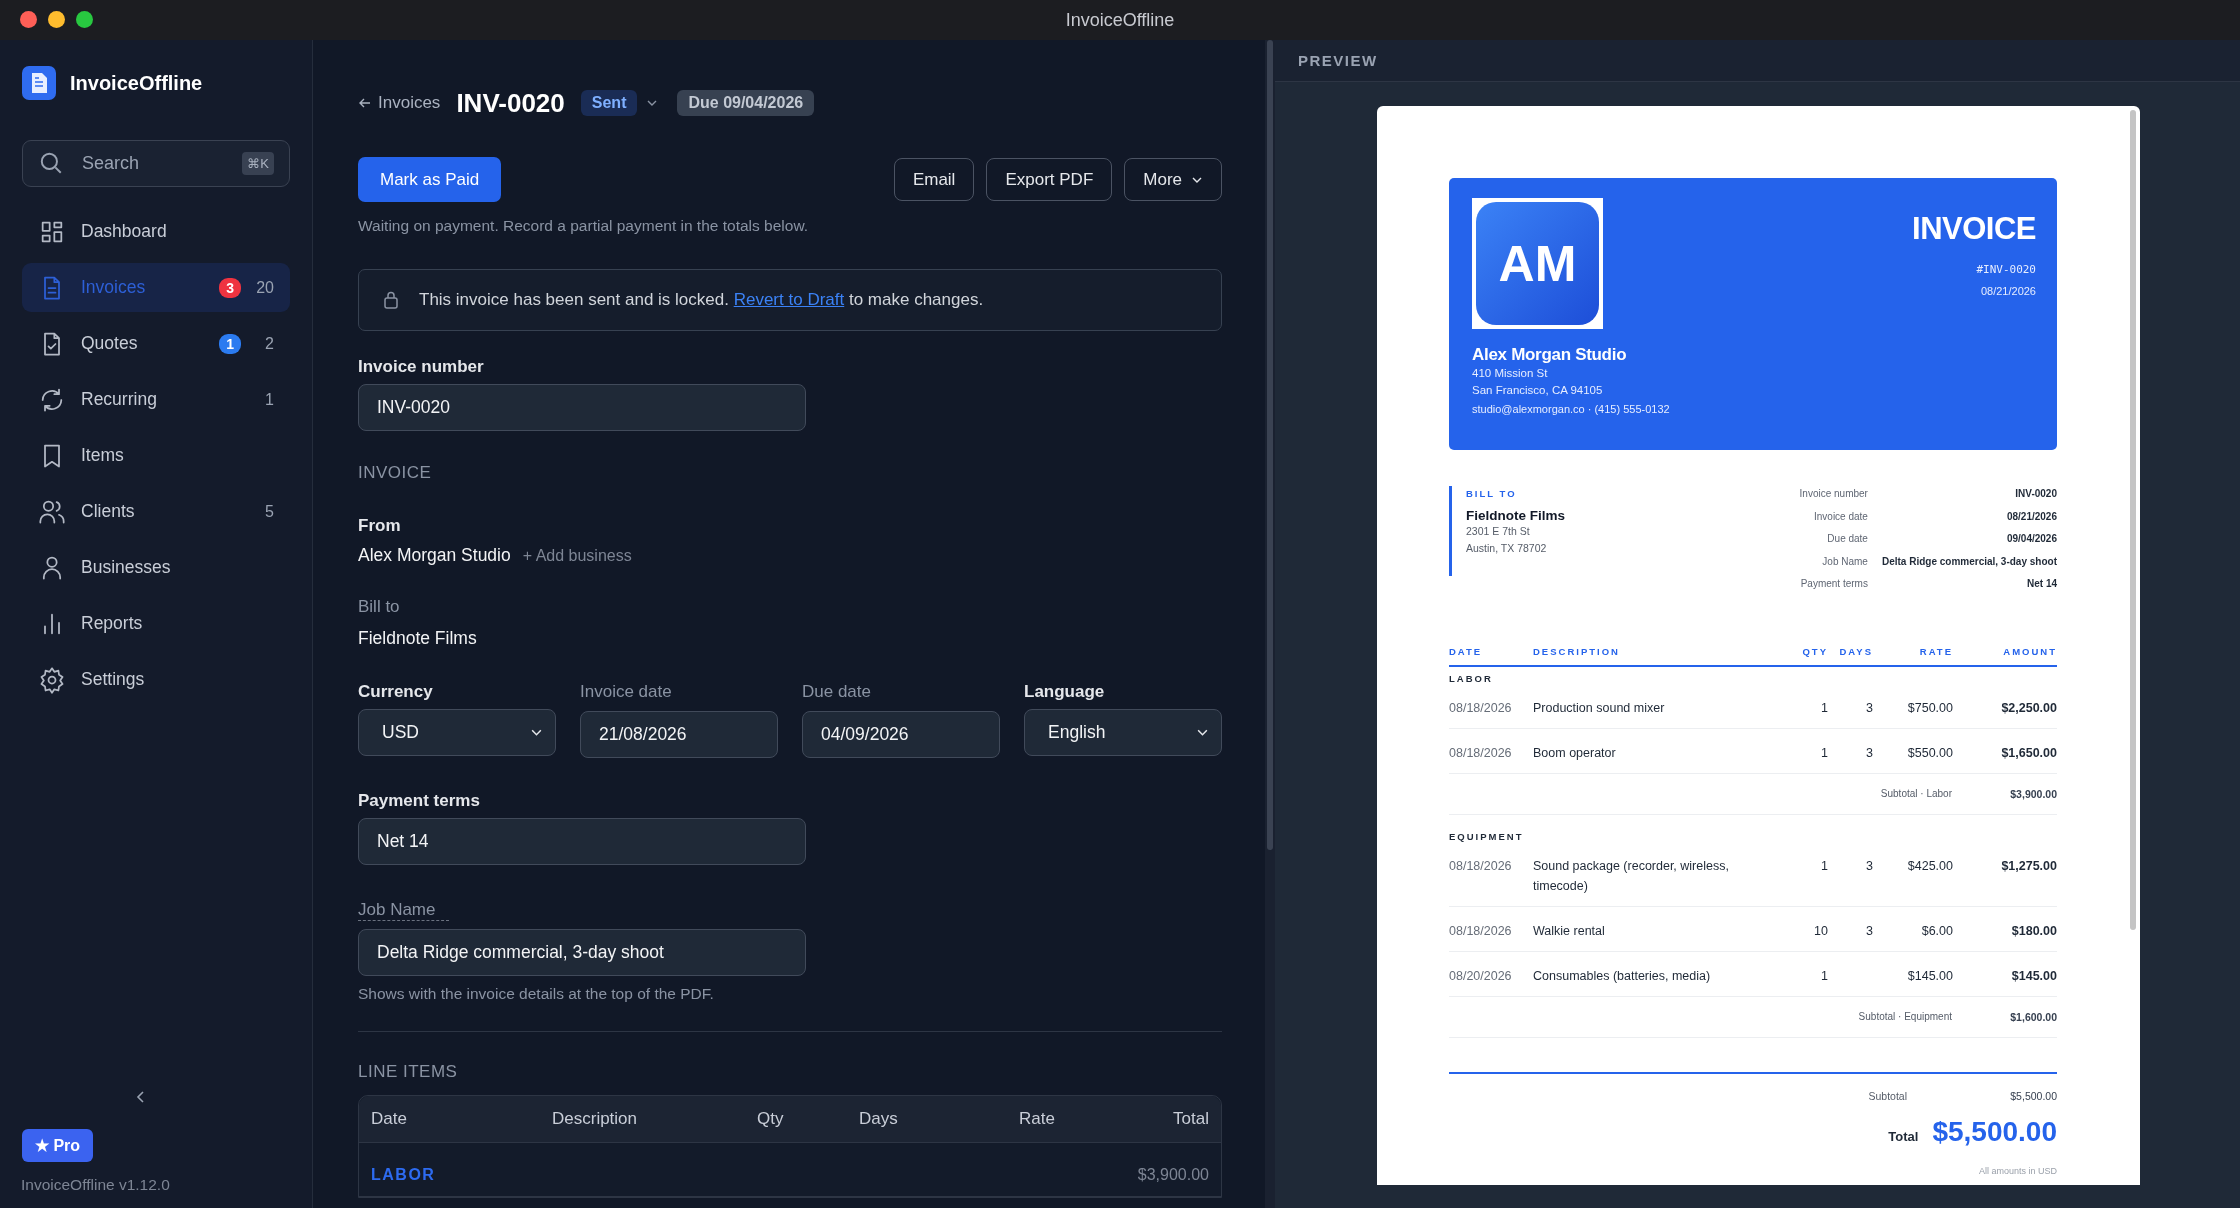 The image size is (2240, 1208). Describe the element at coordinates (679, 734) in the screenshot. I see `date-field: 21/08/2026` at that location.